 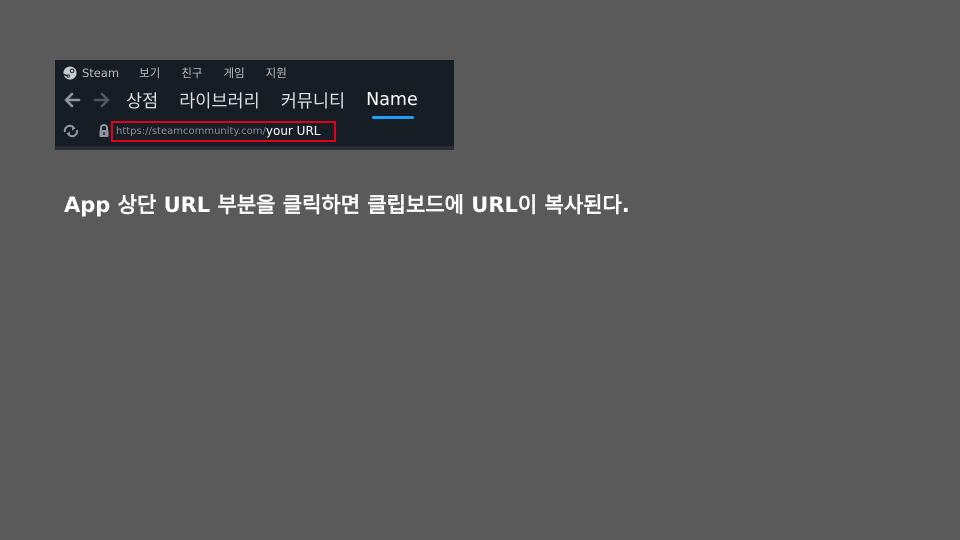 What do you see at coordinates (233, 73) in the screenshot?
I see `menu-games: 게임` at bounding box center [233, 73].